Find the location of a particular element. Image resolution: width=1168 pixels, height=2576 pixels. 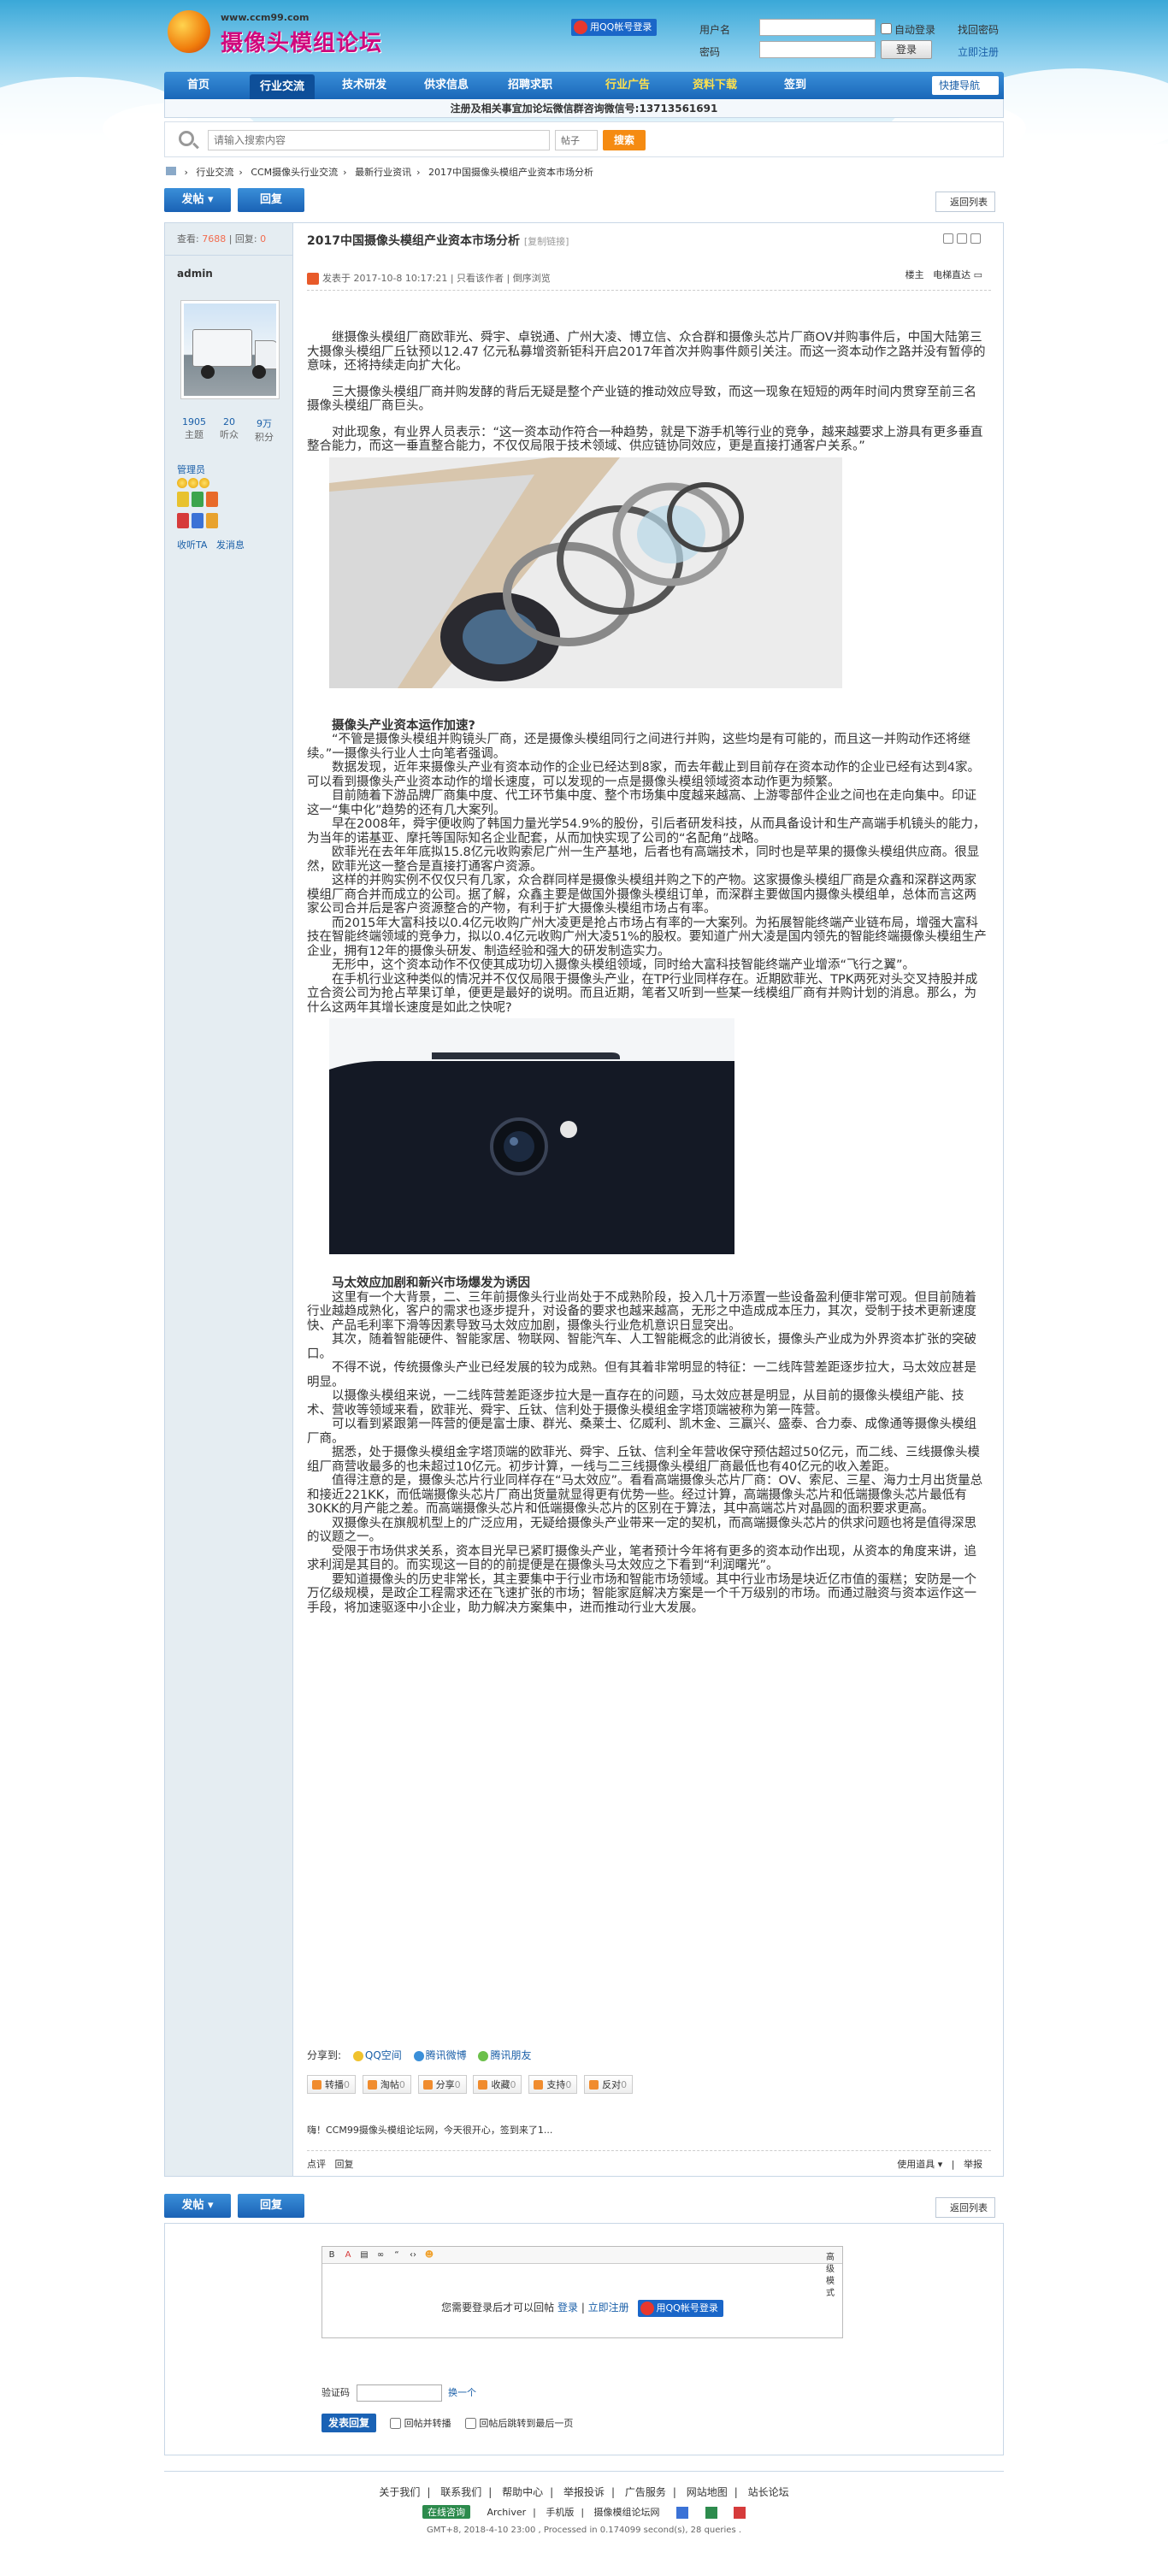

captcha-row: 验证码 换一个 is located at coordinates (398, 2393).